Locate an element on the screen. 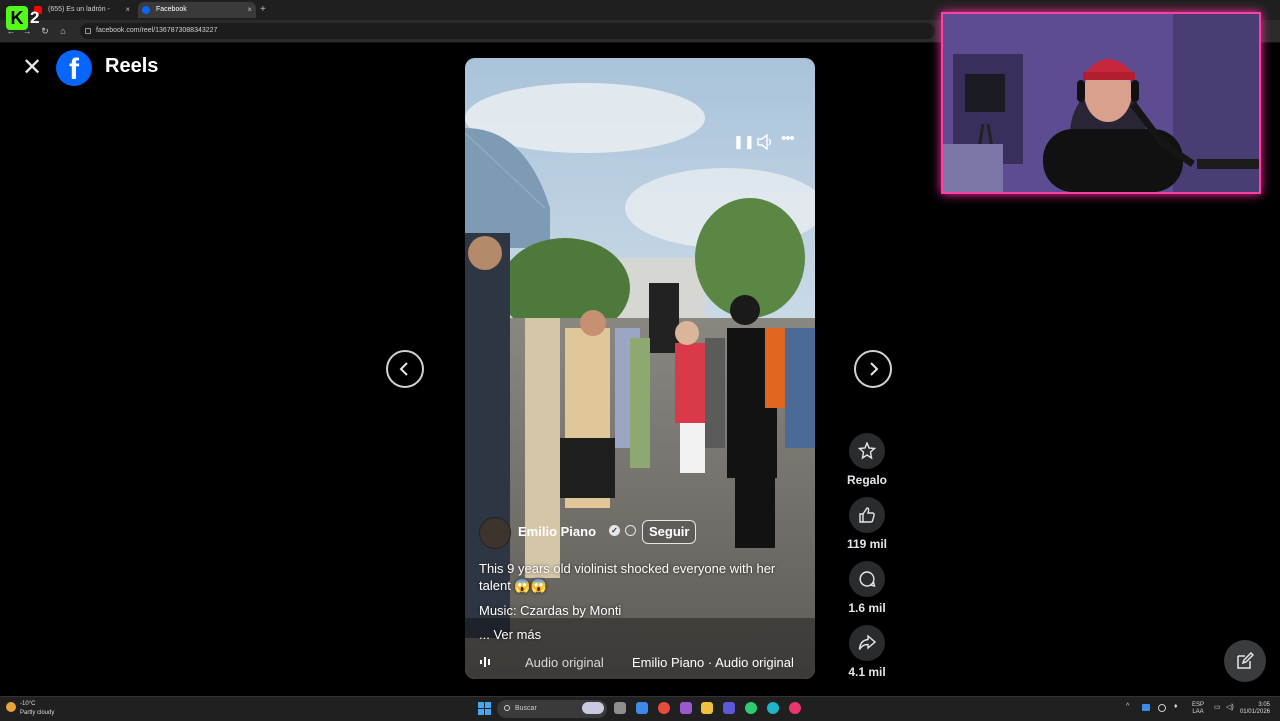  webcam-feed-image is located at coordinates (1101, 103).